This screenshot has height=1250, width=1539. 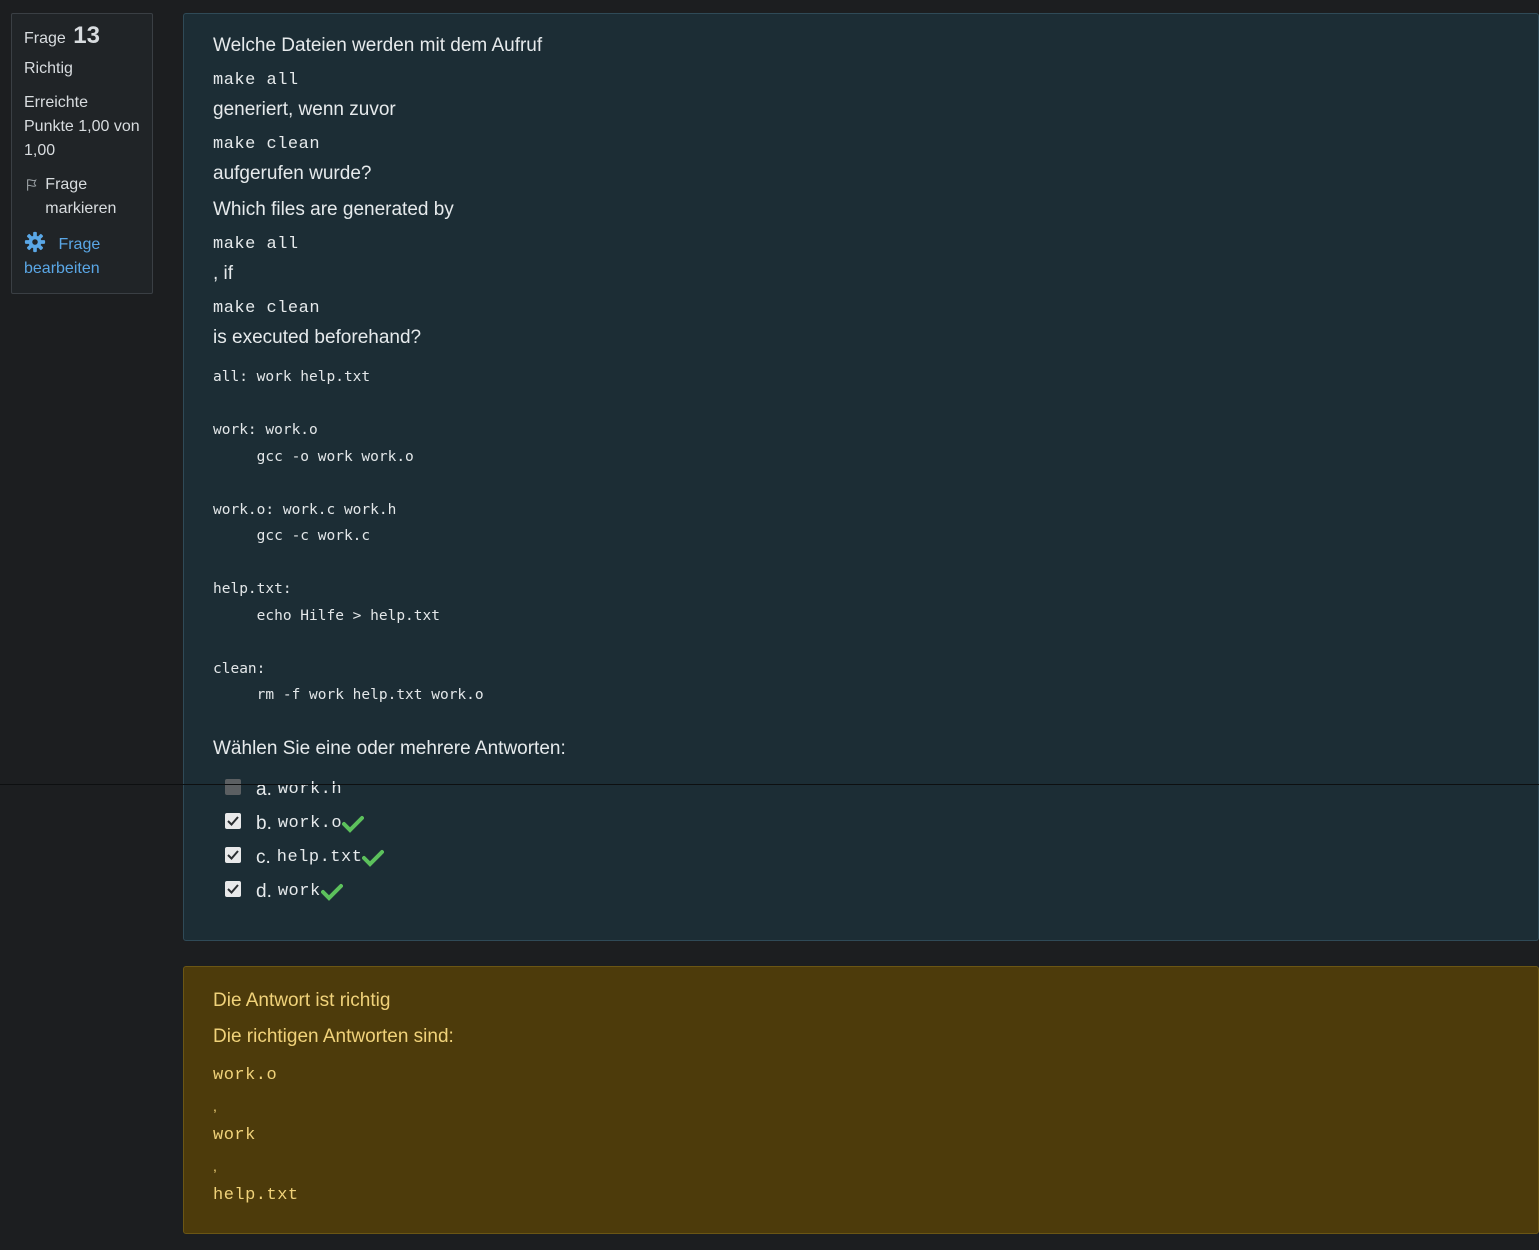 I want to click on answer-value: work.h, so click(x=310, y=789).